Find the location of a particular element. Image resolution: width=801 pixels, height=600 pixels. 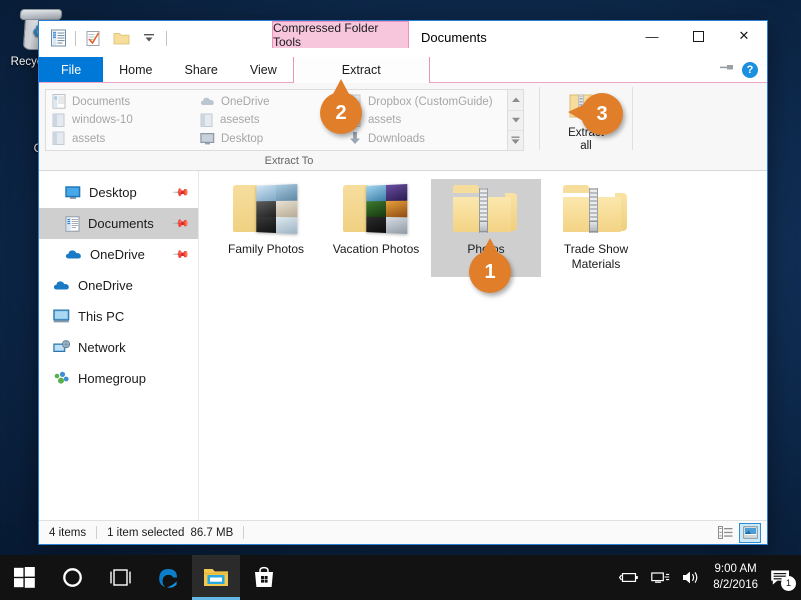

battery-icon is located at coordinates (629, 577).